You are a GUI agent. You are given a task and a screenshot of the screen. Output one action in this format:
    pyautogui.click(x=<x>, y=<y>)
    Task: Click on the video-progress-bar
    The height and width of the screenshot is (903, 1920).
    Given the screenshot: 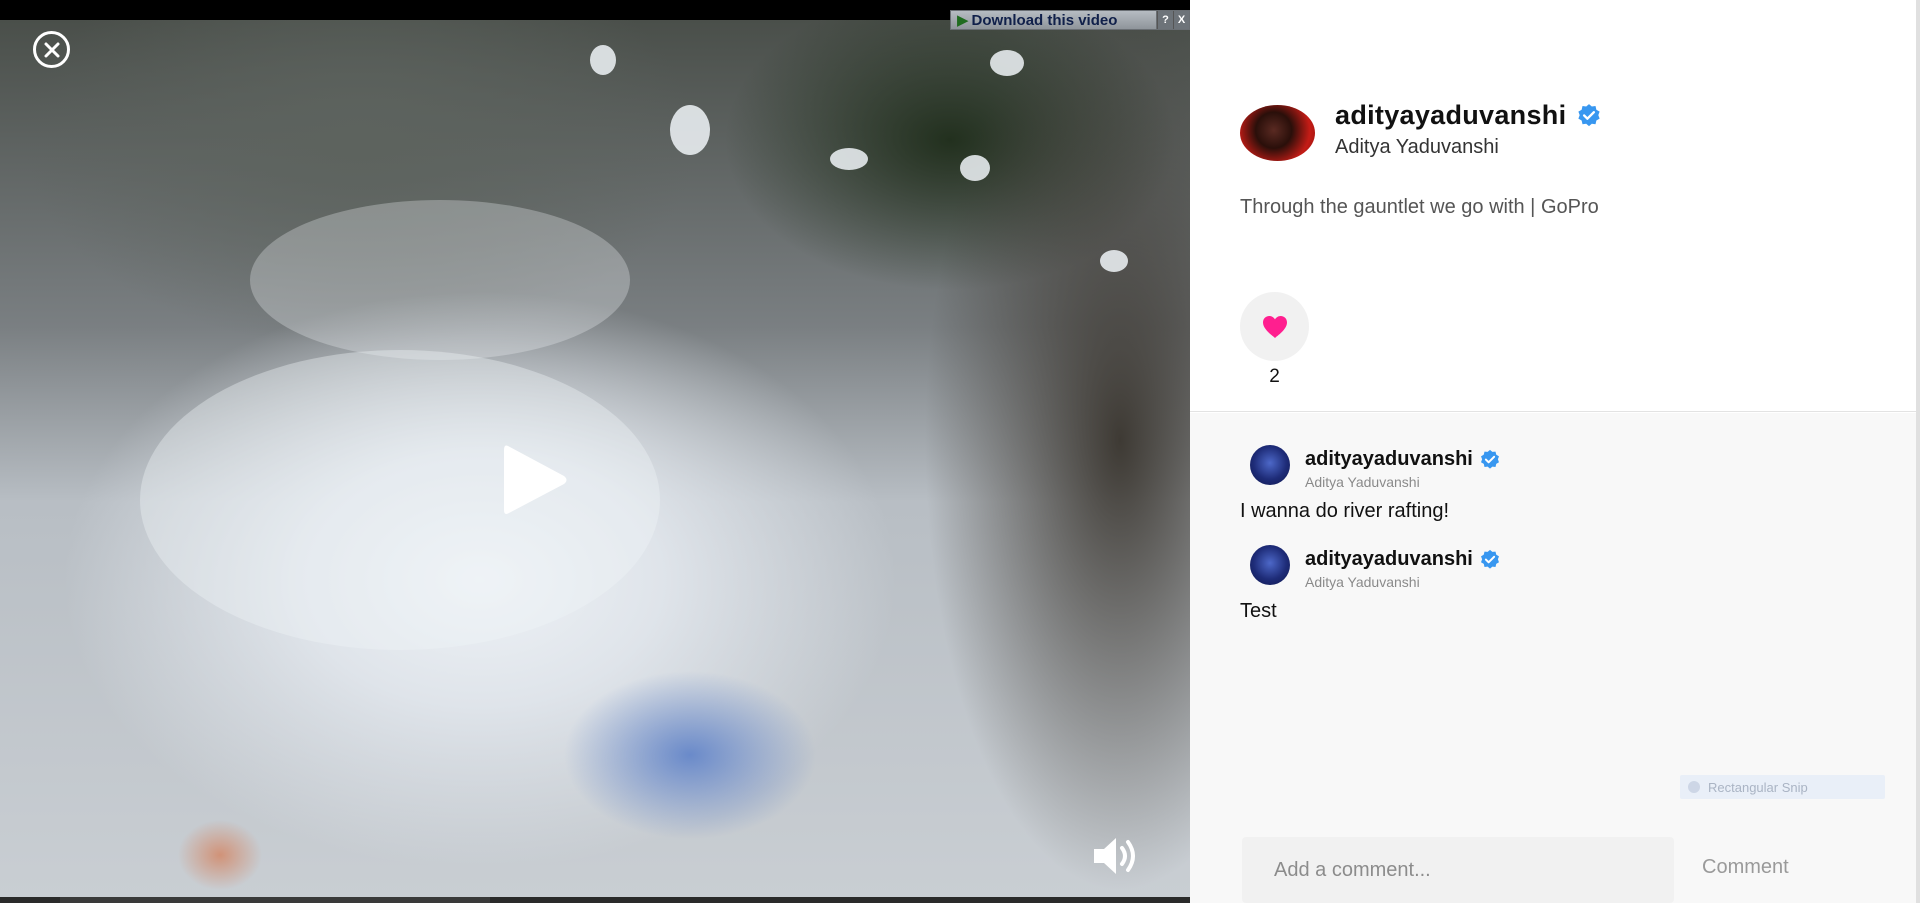 What is the action you would take?
    pyautogui.click(x=595, y=900)
    